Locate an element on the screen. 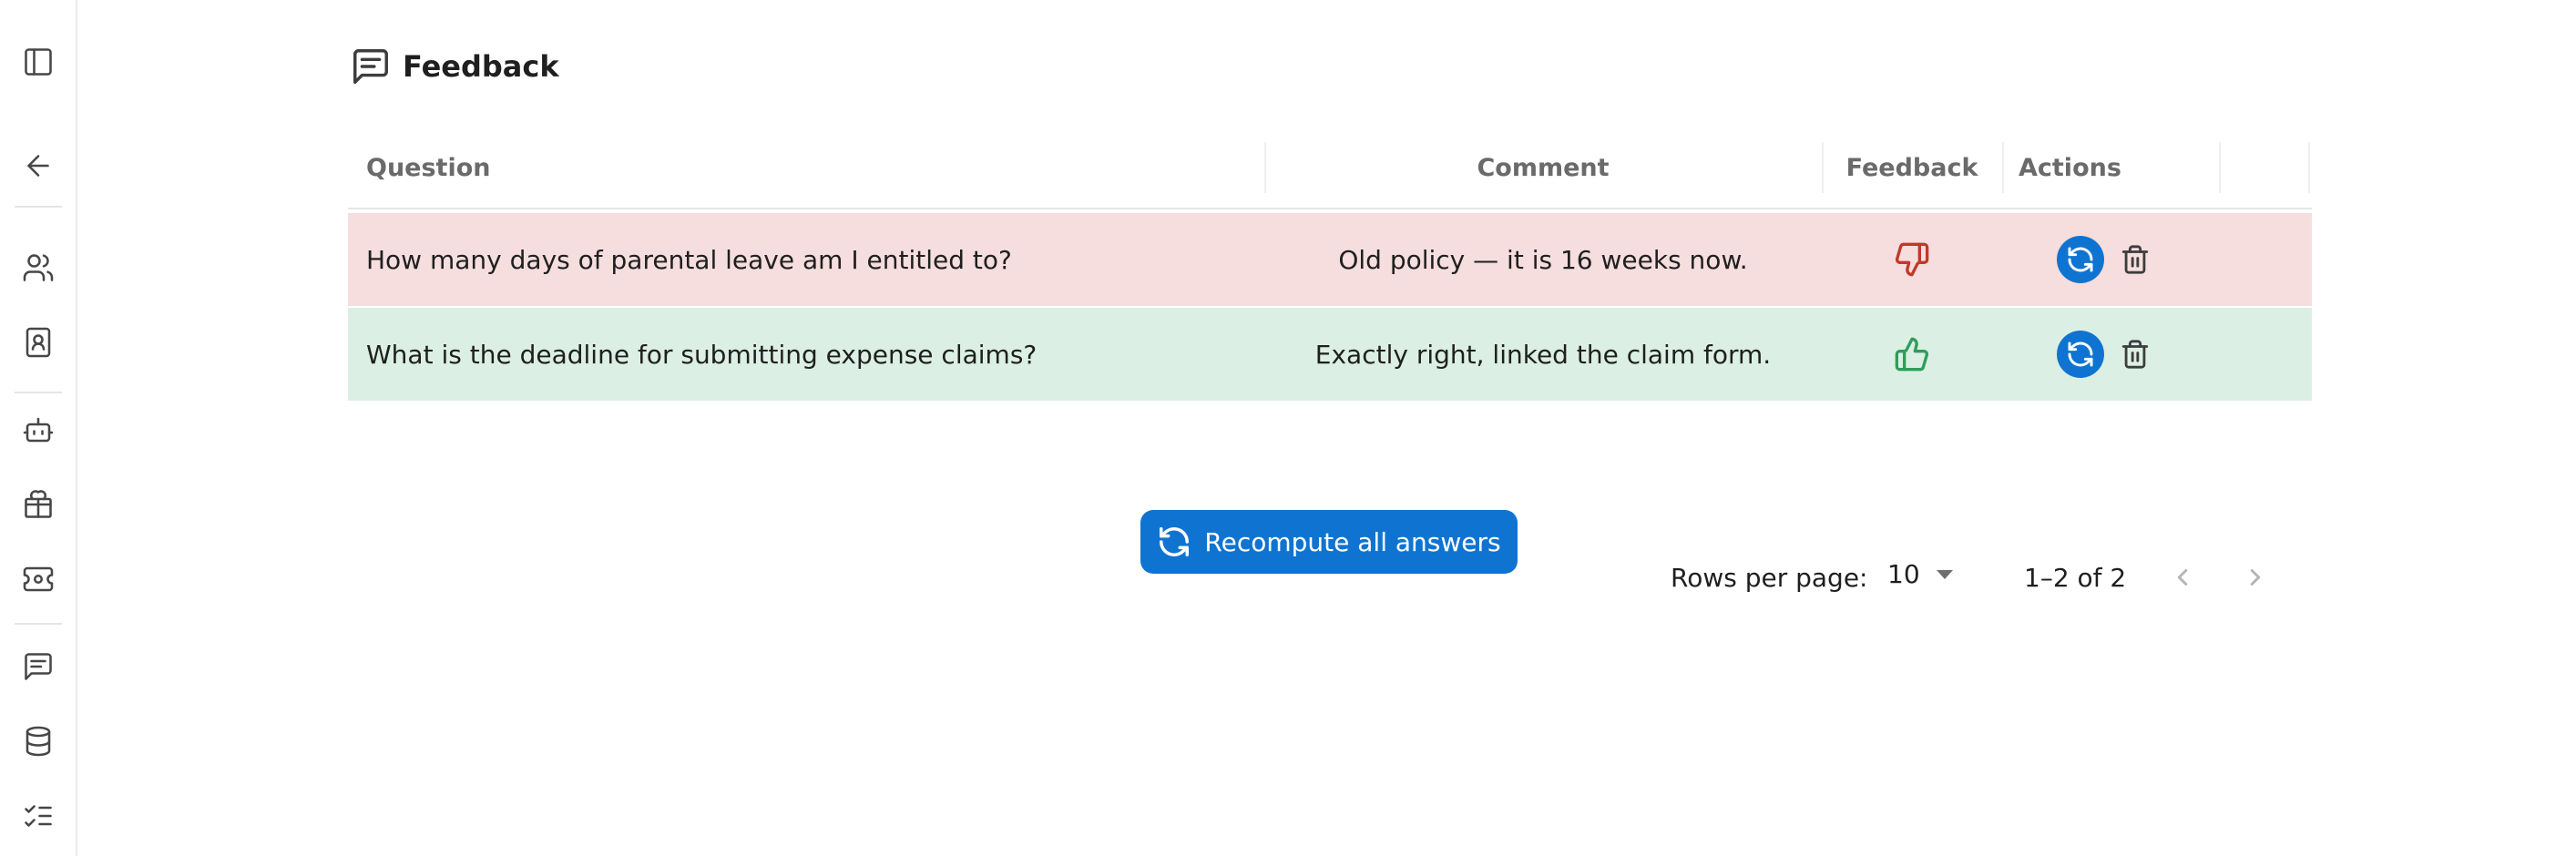 The height and width of the screenshot is (856, 2576). chevron-right-icon is located at coordinates (2256, 577).